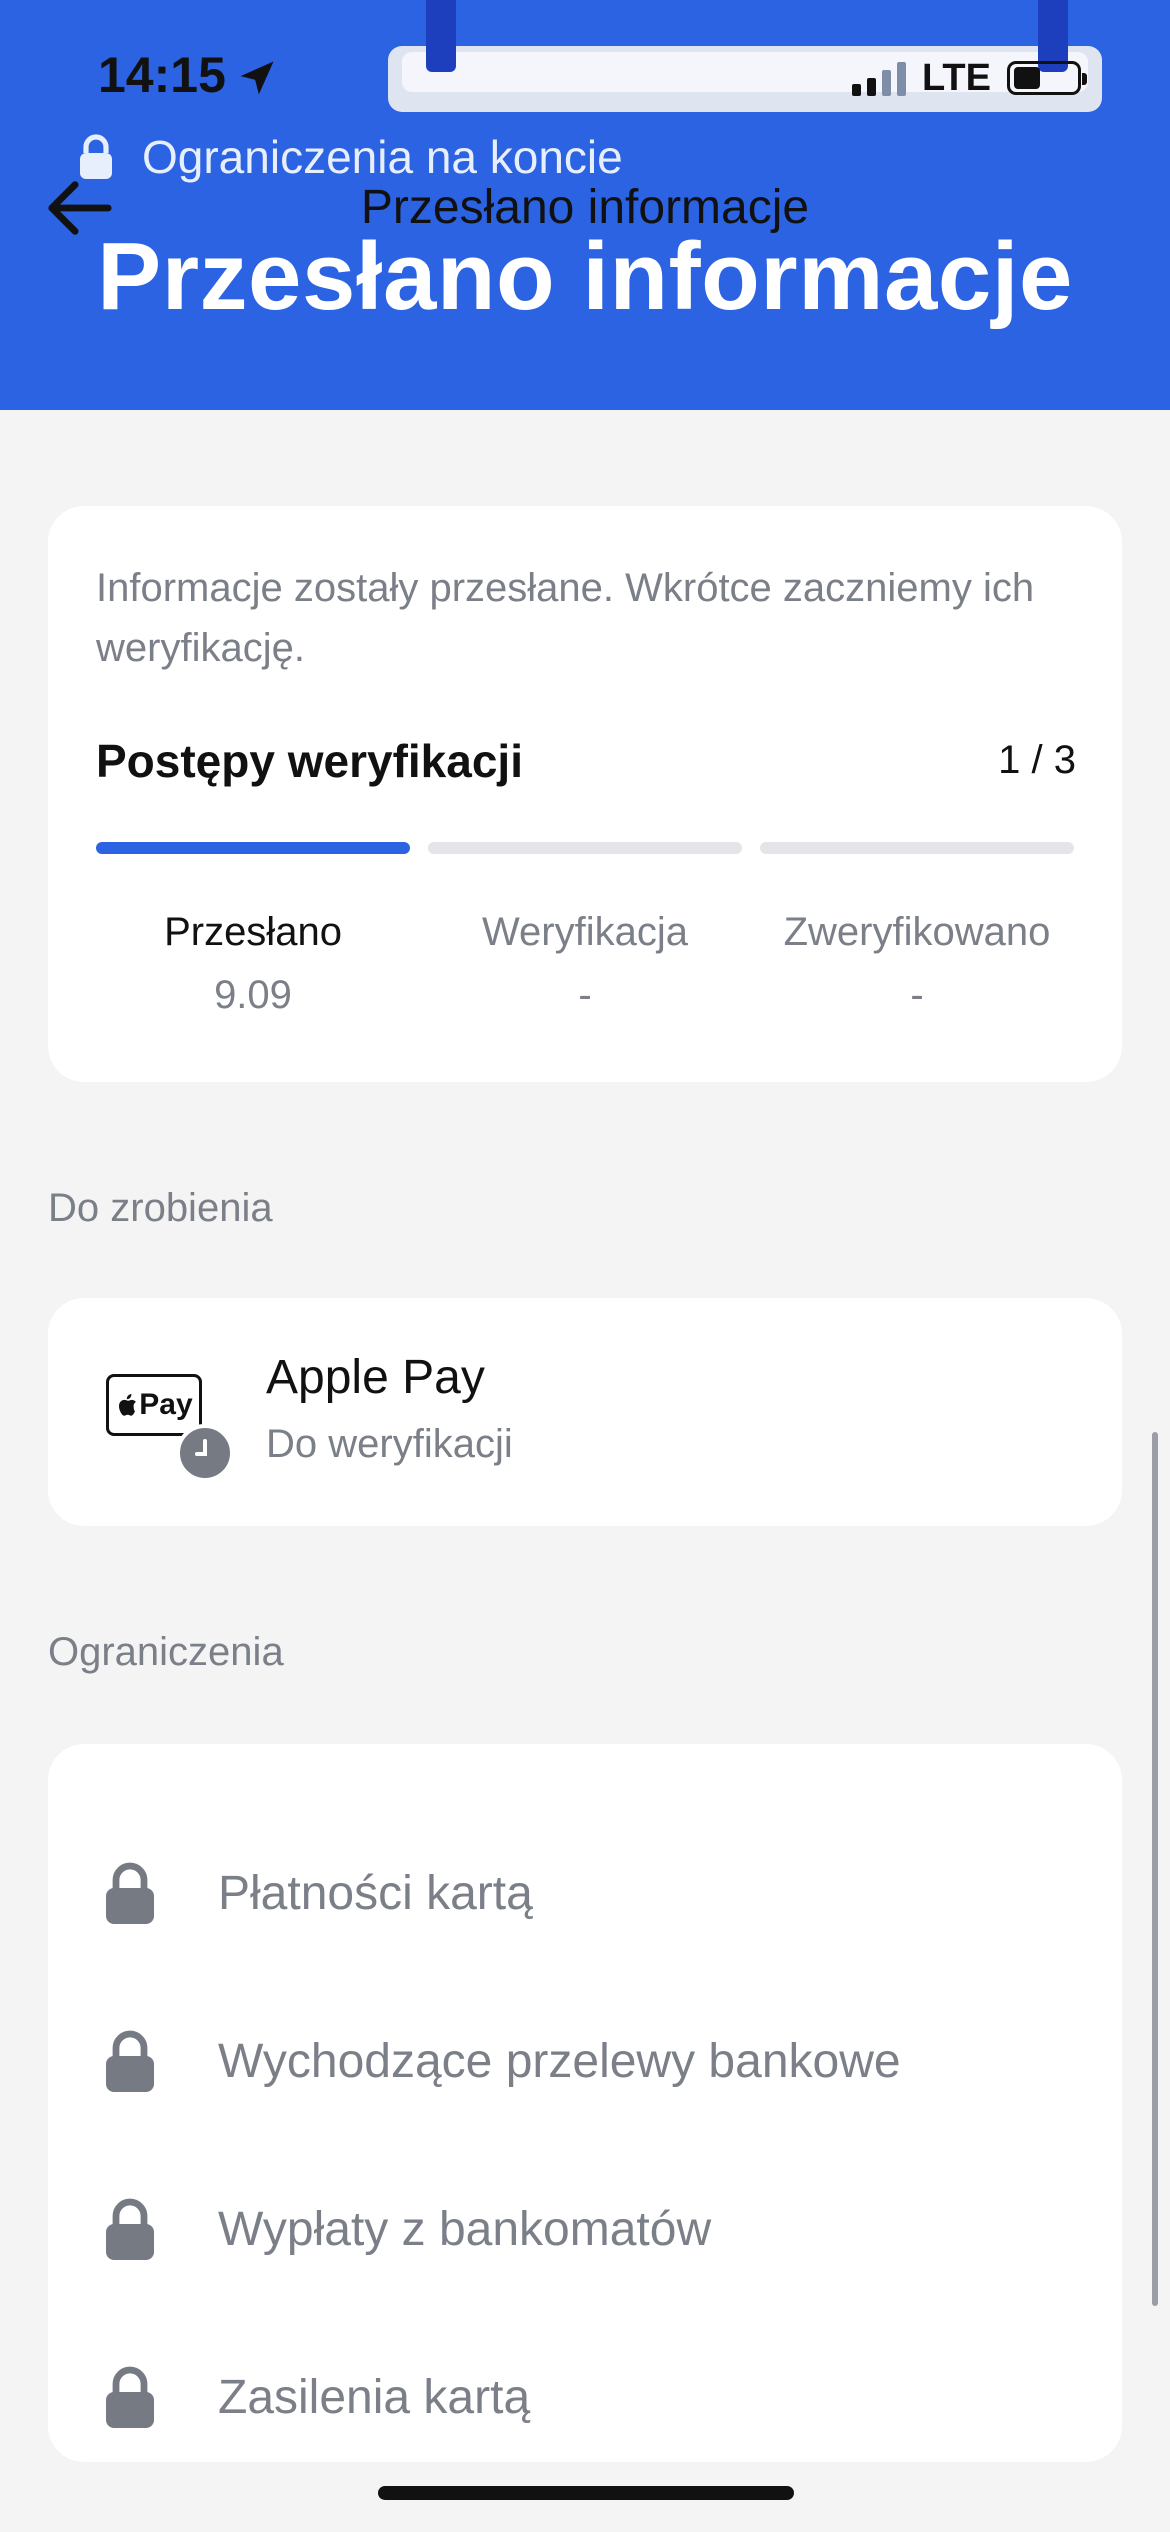  Describe the element at coordinates (585, 1893) in the screenshot. I see `restriction-item: Płatności kartą` at that location.